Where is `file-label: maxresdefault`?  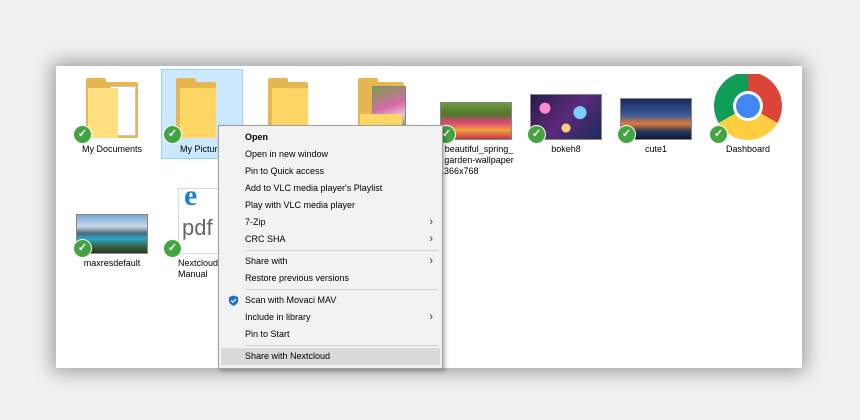 file-label: maxresdefault is located at coordinates (112, 263).